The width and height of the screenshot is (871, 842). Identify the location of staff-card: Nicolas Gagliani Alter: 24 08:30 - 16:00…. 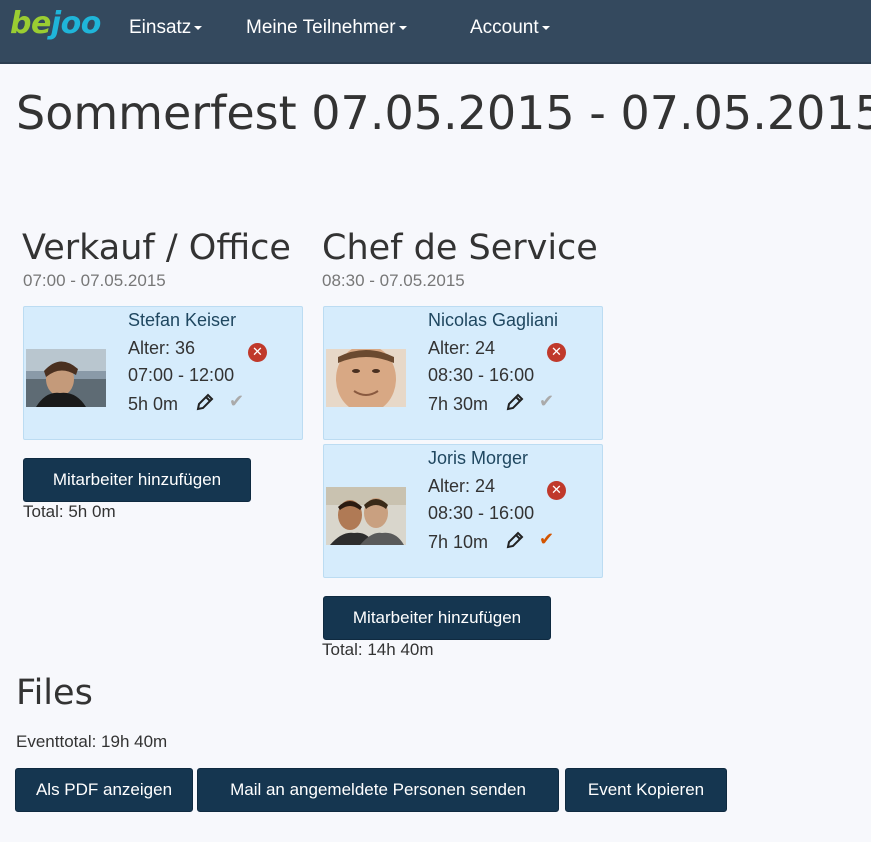
(463, 373).